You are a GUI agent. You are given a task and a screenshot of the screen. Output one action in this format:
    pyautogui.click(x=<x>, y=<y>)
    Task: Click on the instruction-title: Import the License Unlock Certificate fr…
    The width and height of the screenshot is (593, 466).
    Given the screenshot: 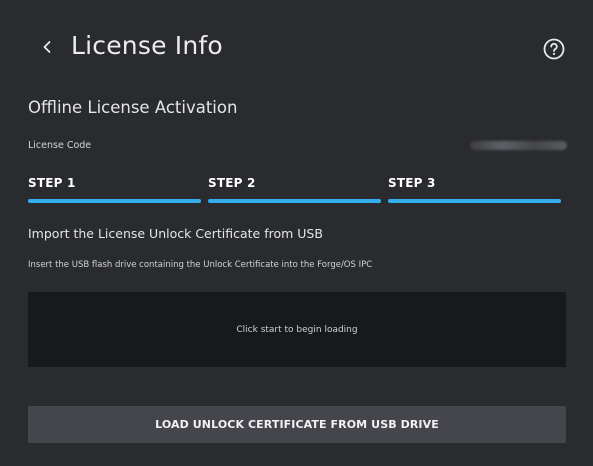 What is the action you would take?
    pyautogui.click(x=175, y=233)
    